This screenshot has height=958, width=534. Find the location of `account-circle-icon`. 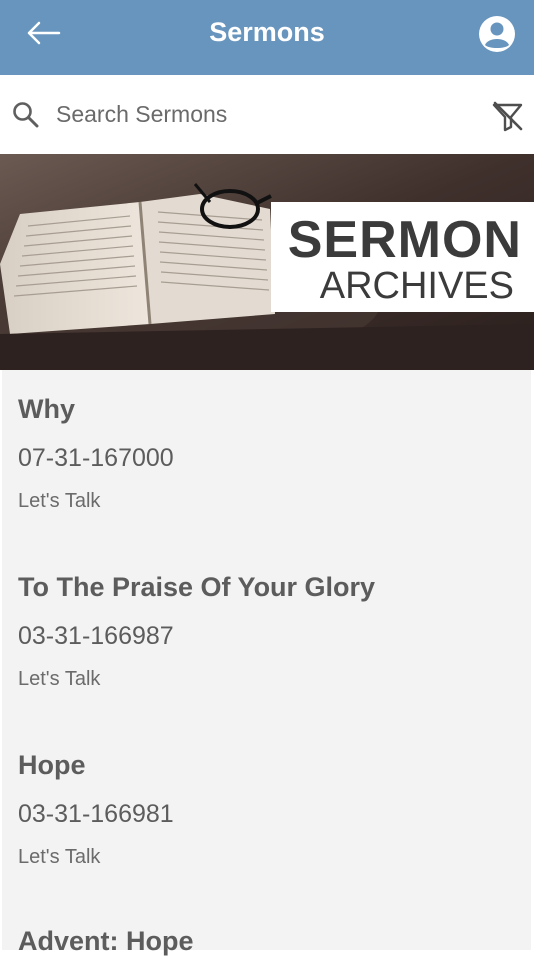

account-circle-icon is located at coordinates (497, 34).